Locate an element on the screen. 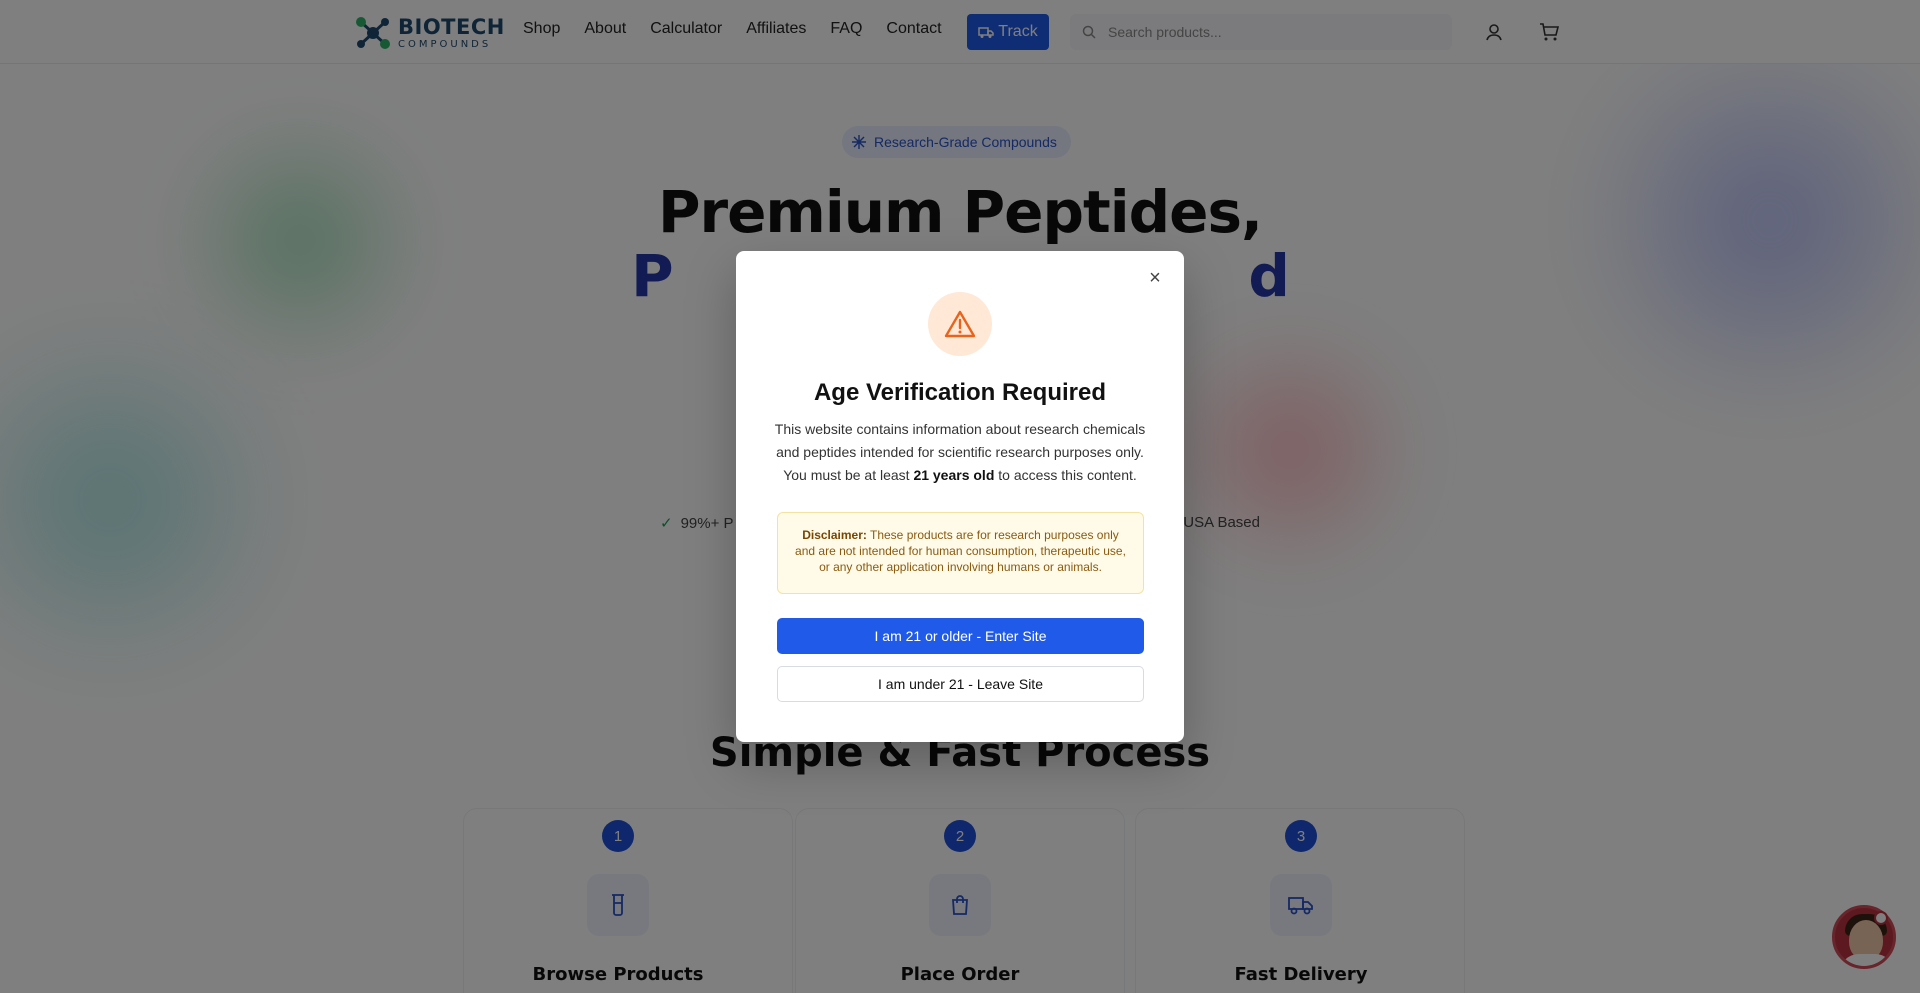  close-icon: × is located at coordinates (1155, 278).